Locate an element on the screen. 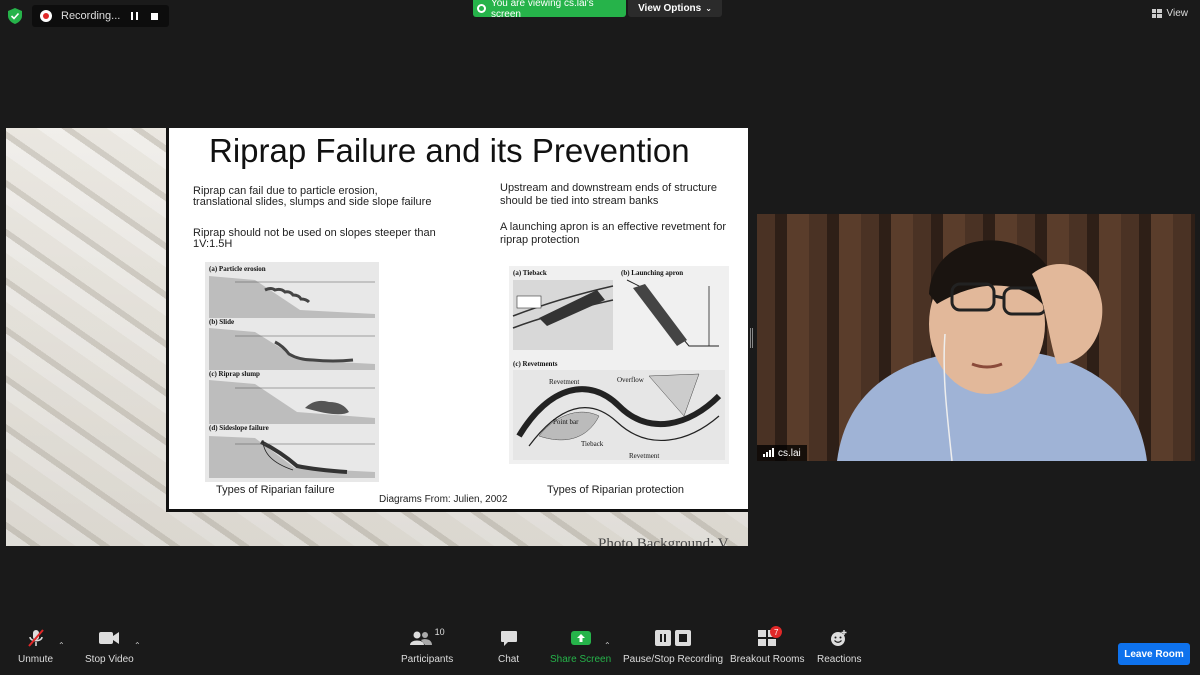 Image resolution: width=1200 pixels, height=675 pixels. breakout-rooms-icon: 7 is located at coordinates (770, 637).